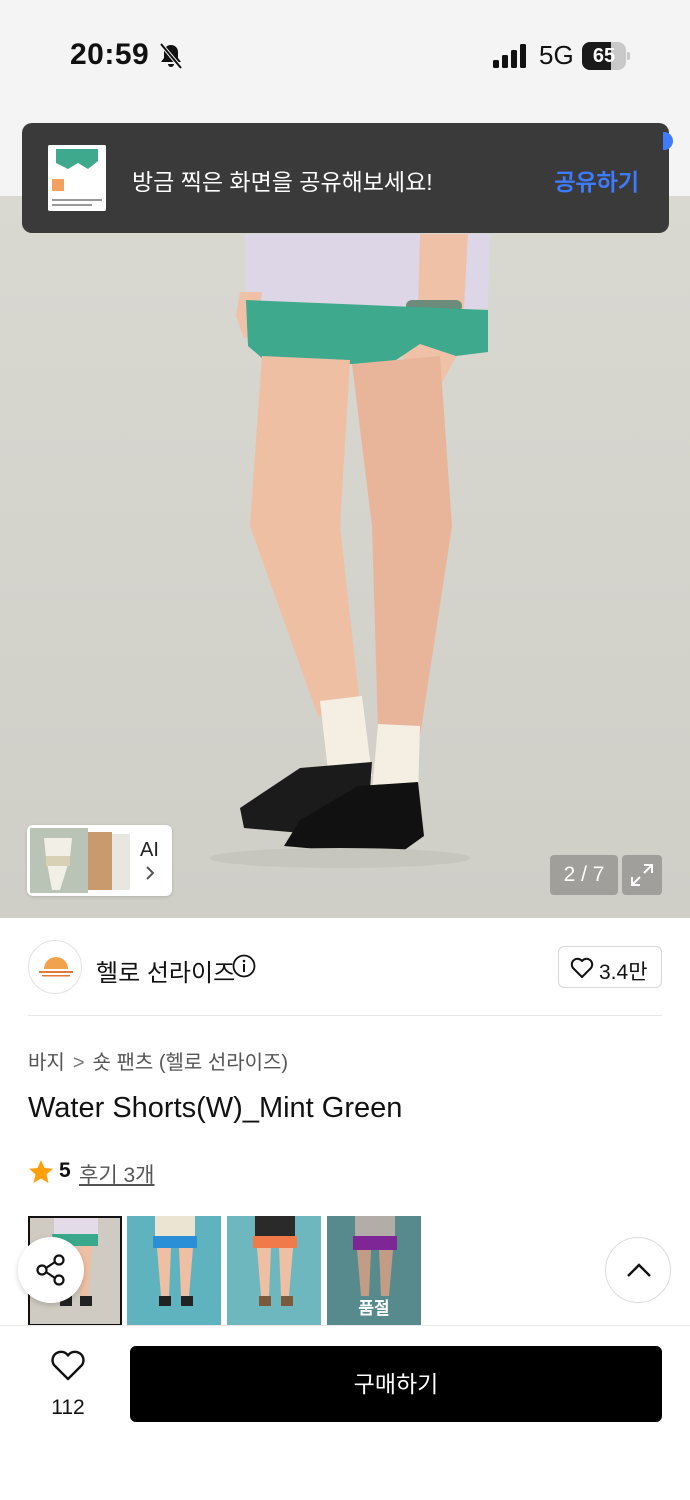  I want to click on review-link: 후기 3개, so click(116, 1174).